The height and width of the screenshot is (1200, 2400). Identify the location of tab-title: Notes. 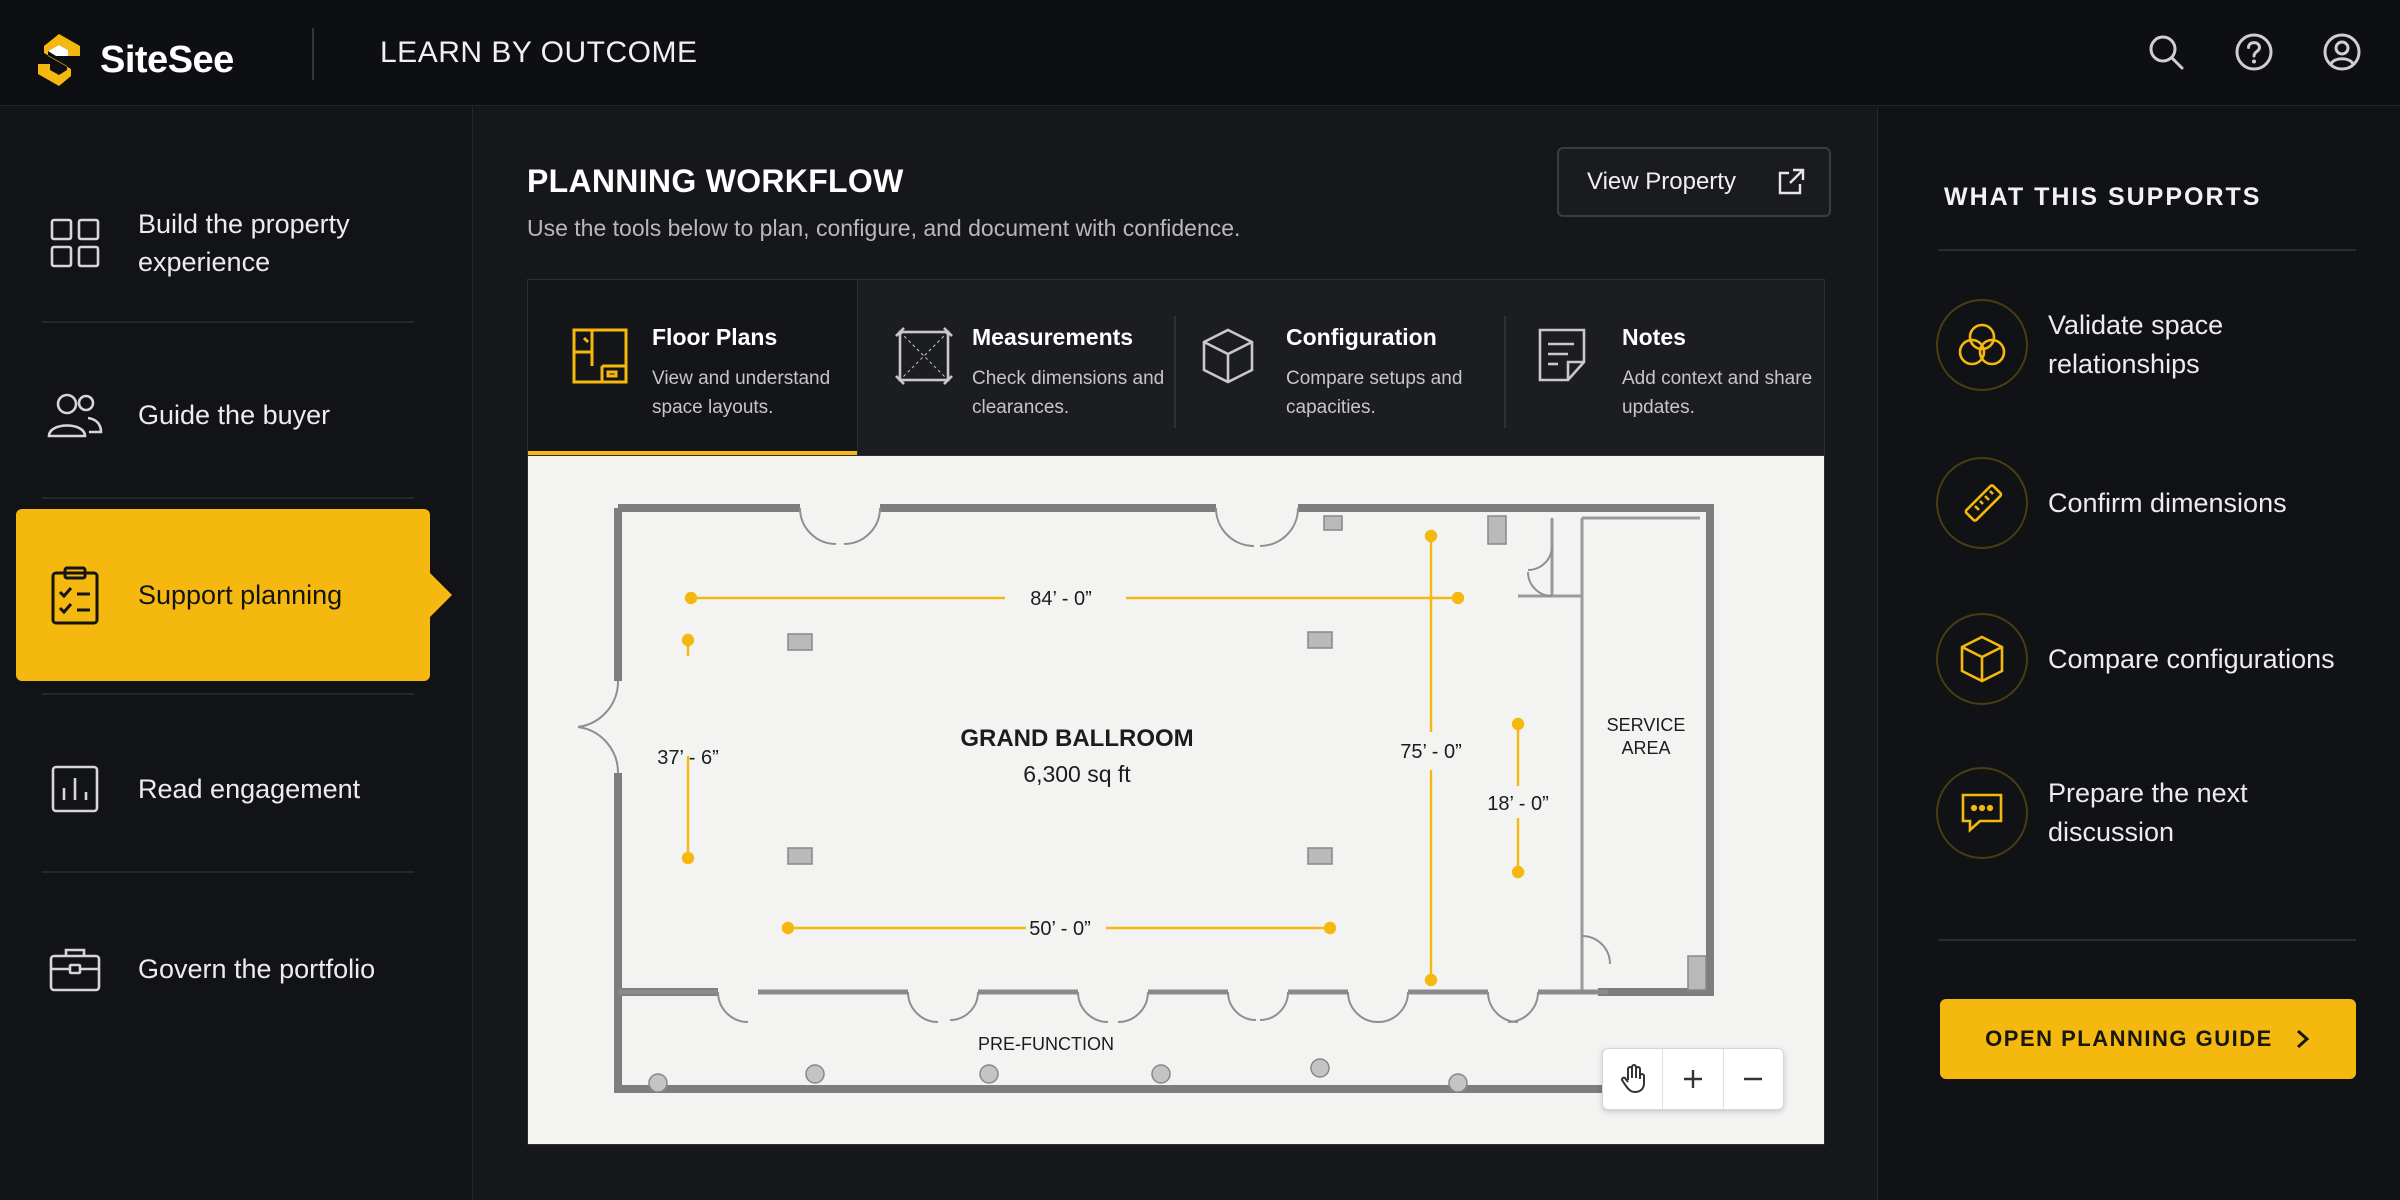
(1654, 337).